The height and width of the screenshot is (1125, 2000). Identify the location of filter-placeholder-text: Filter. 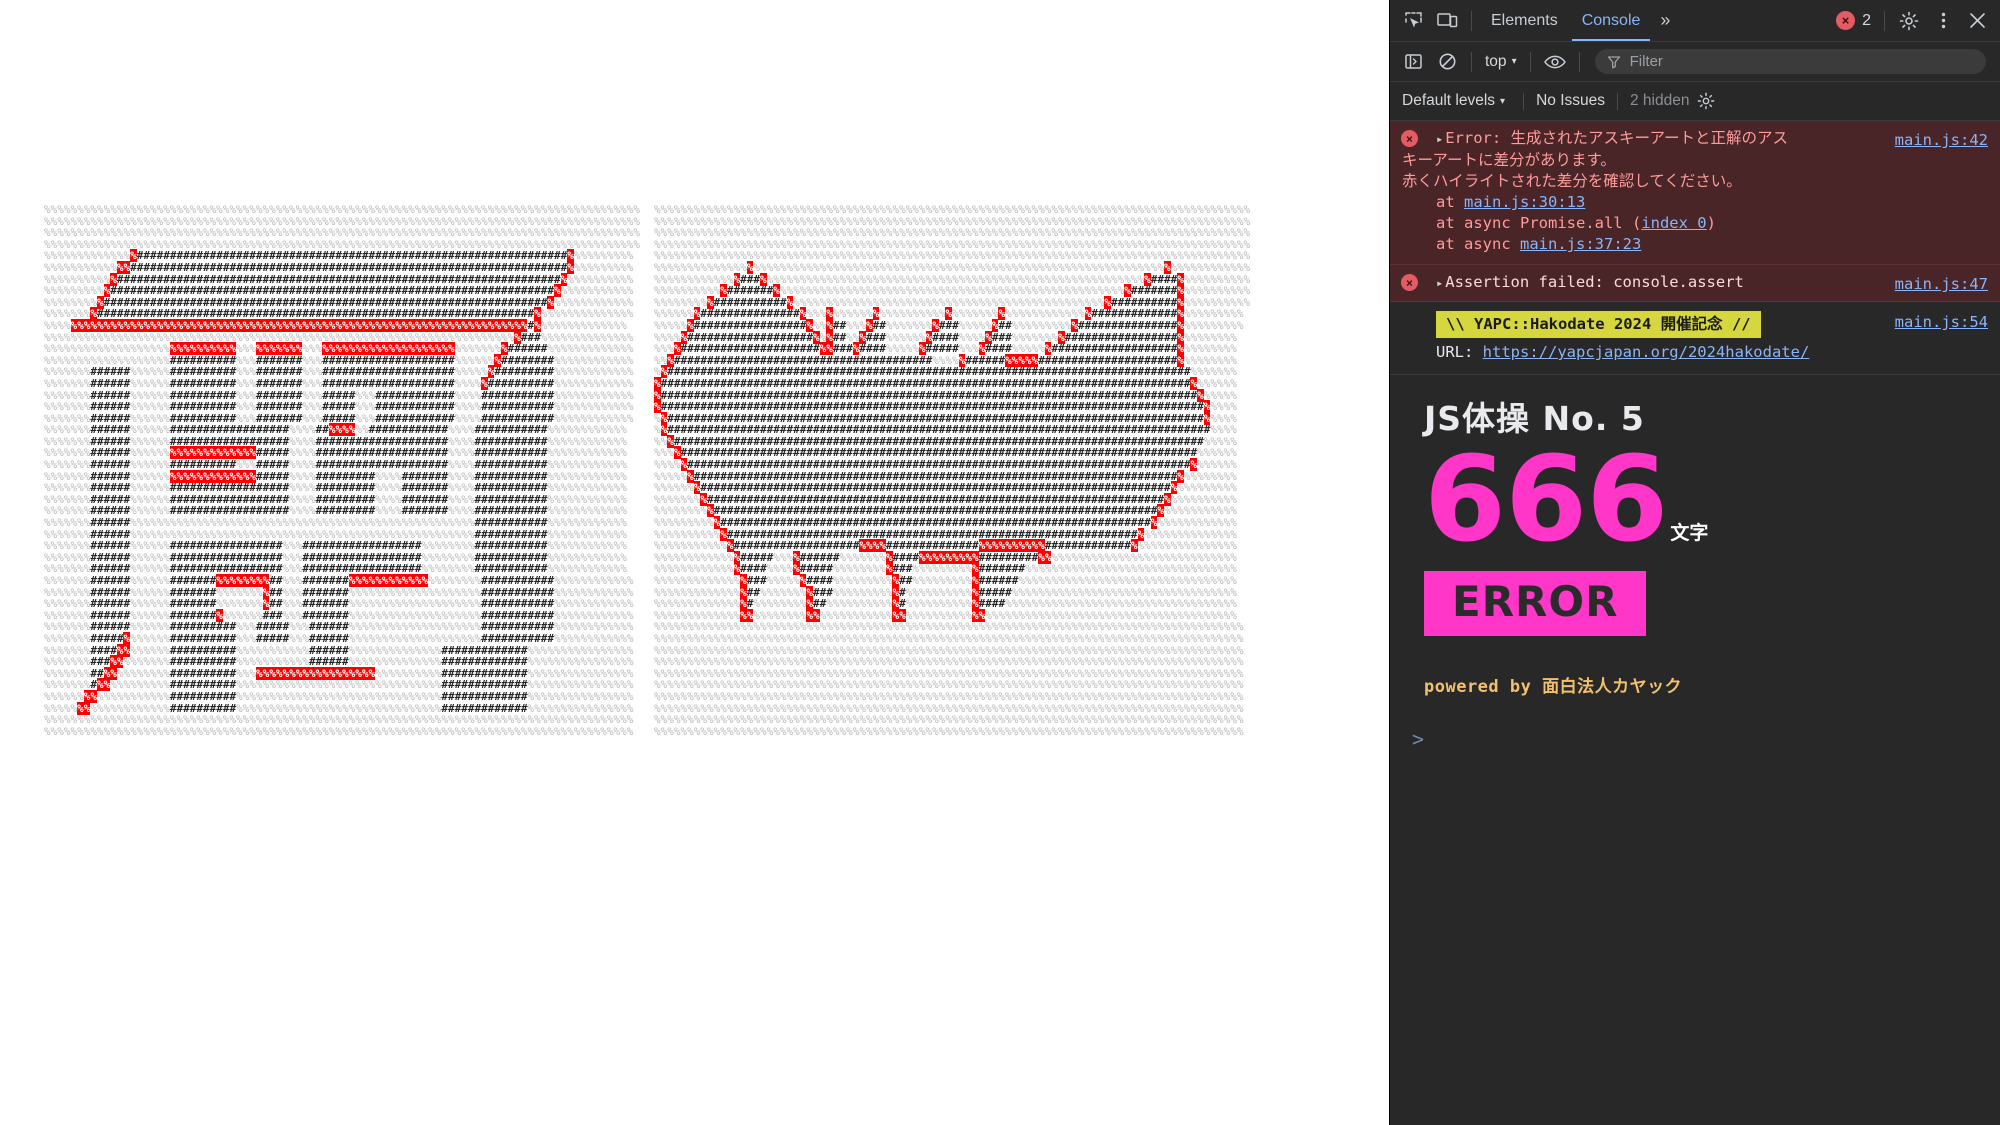
(1646, 61).